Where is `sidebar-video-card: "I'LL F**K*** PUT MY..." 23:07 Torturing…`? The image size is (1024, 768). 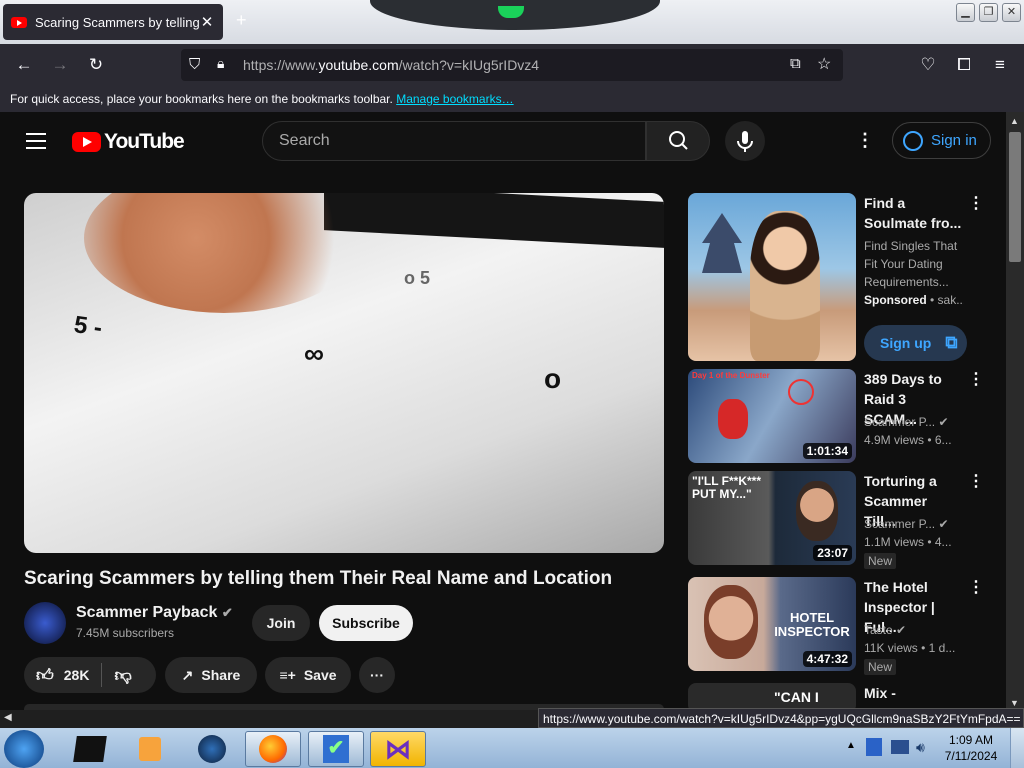
sidebar-video-card: "I'LL F**K*** PUT MY..." 23:07 Torturing… is located at coordinates (838, 521).